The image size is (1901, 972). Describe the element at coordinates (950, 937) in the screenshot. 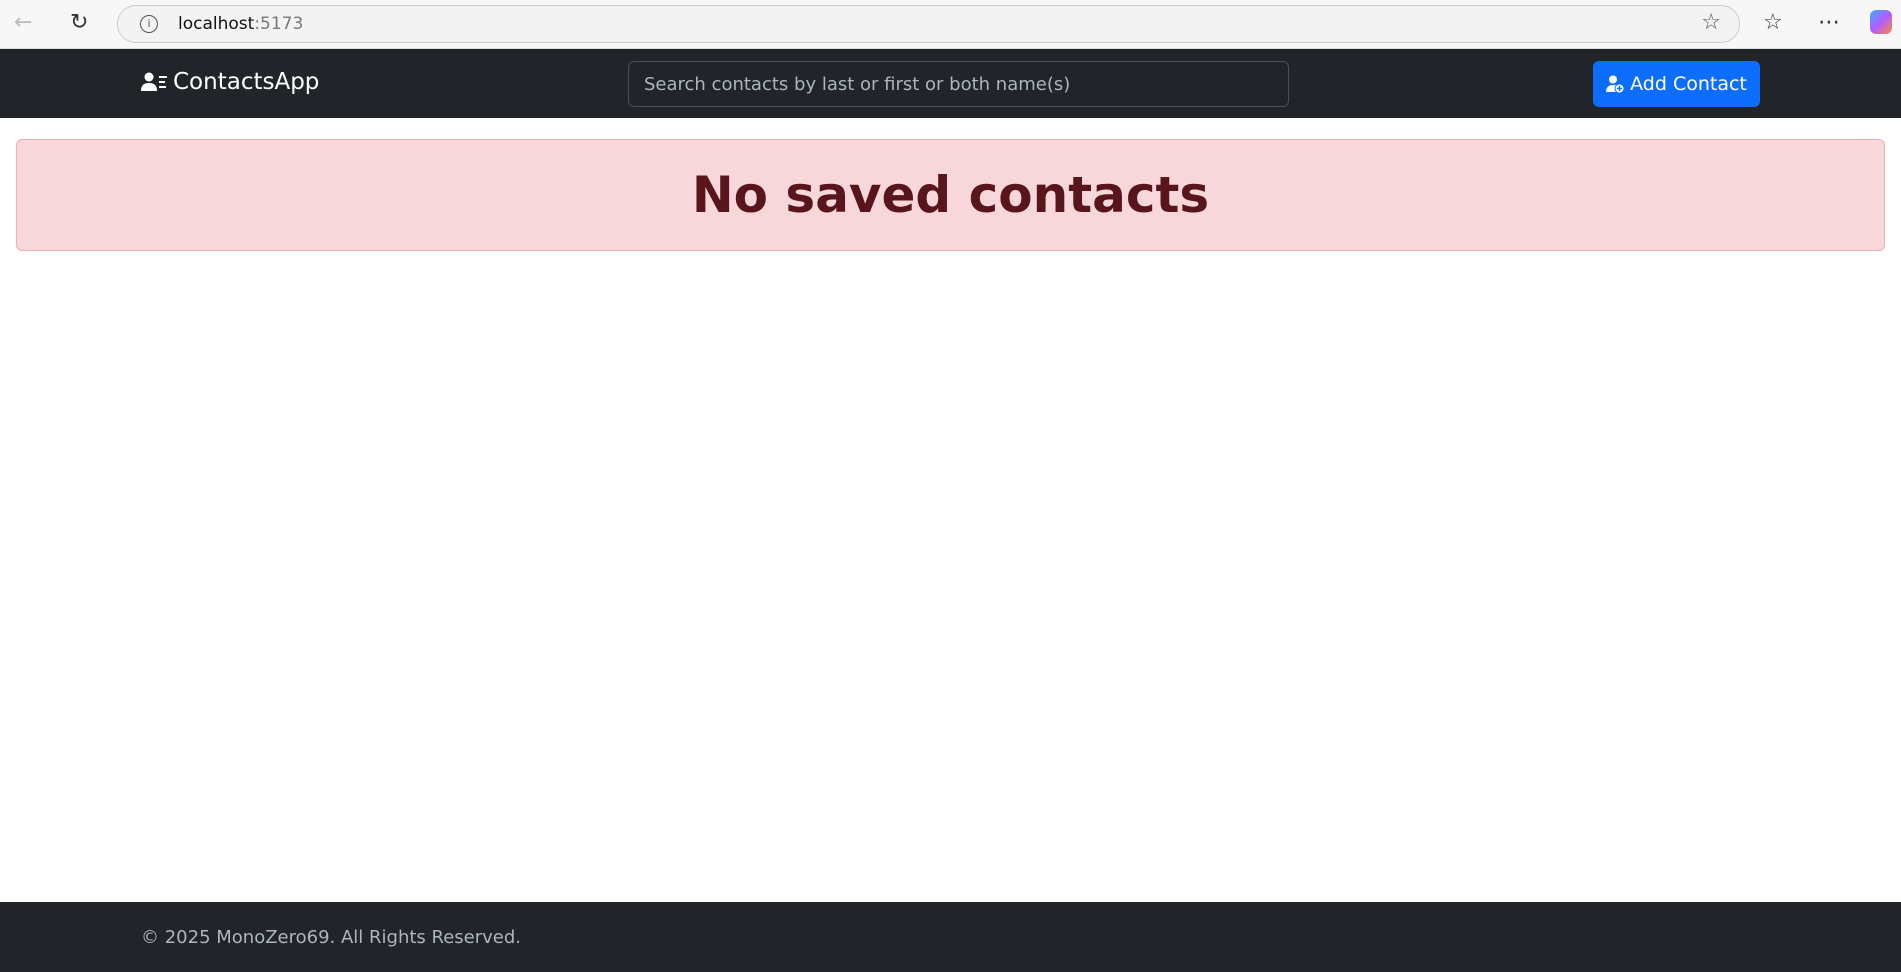

I see `footer: © 2025 MonoZero69. All Rights Reserved.` at that location.